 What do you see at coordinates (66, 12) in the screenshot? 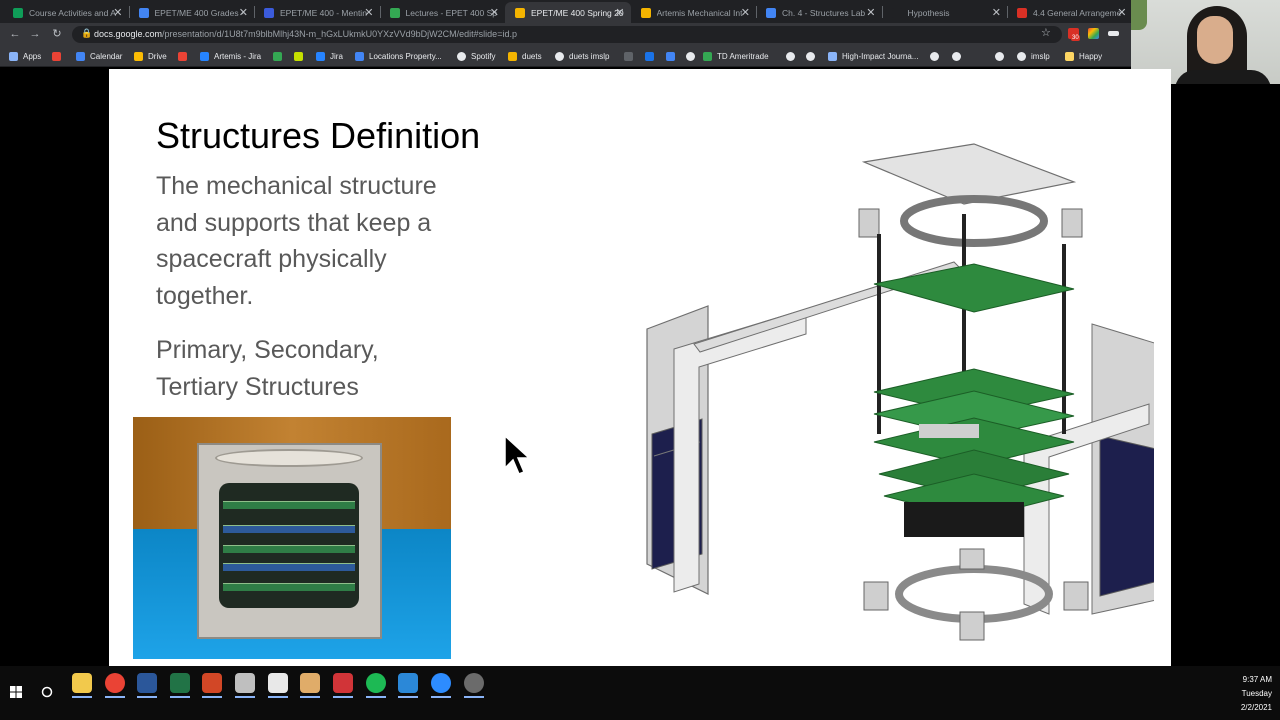
I see `browser-tab: Course Activities and A ✕` at bounding box center [66, 12].